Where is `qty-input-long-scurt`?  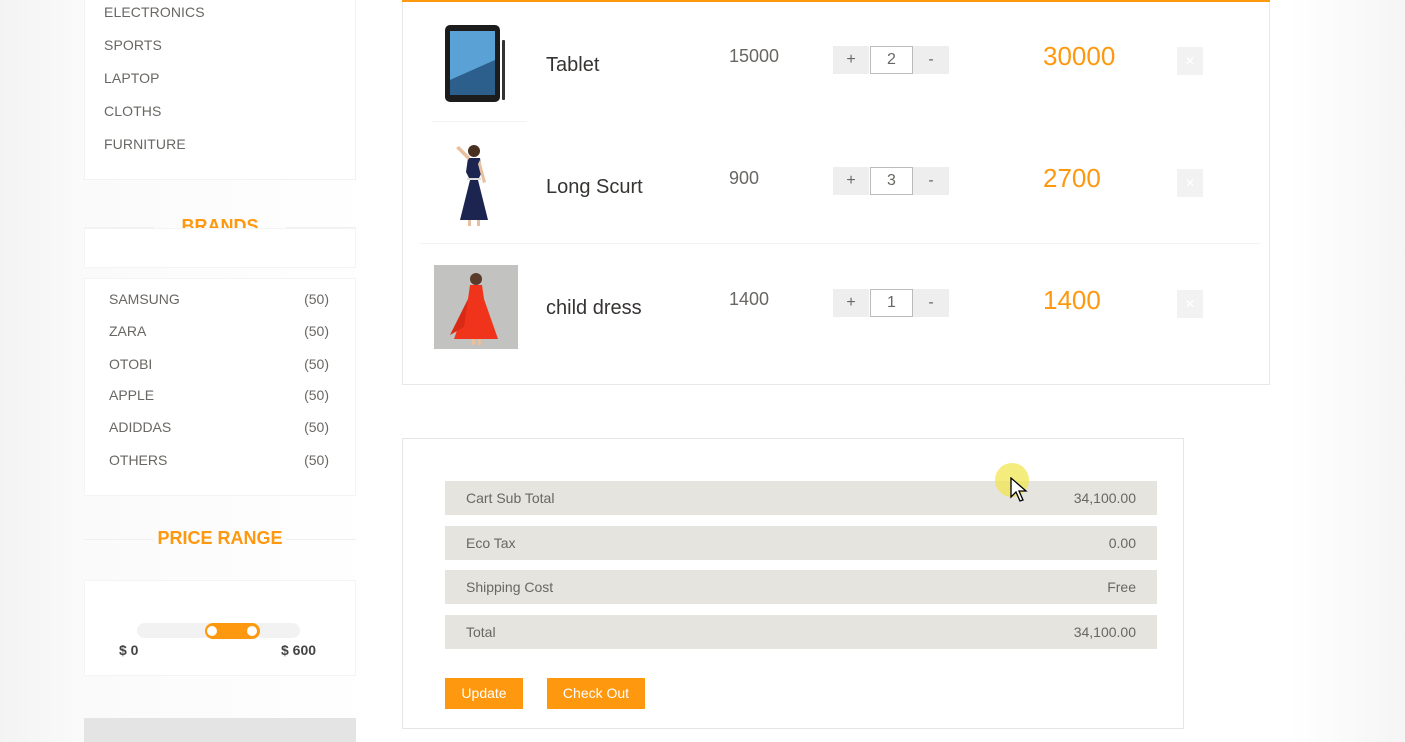
qty-input-long-scurt is located at coordinates (891, 181).